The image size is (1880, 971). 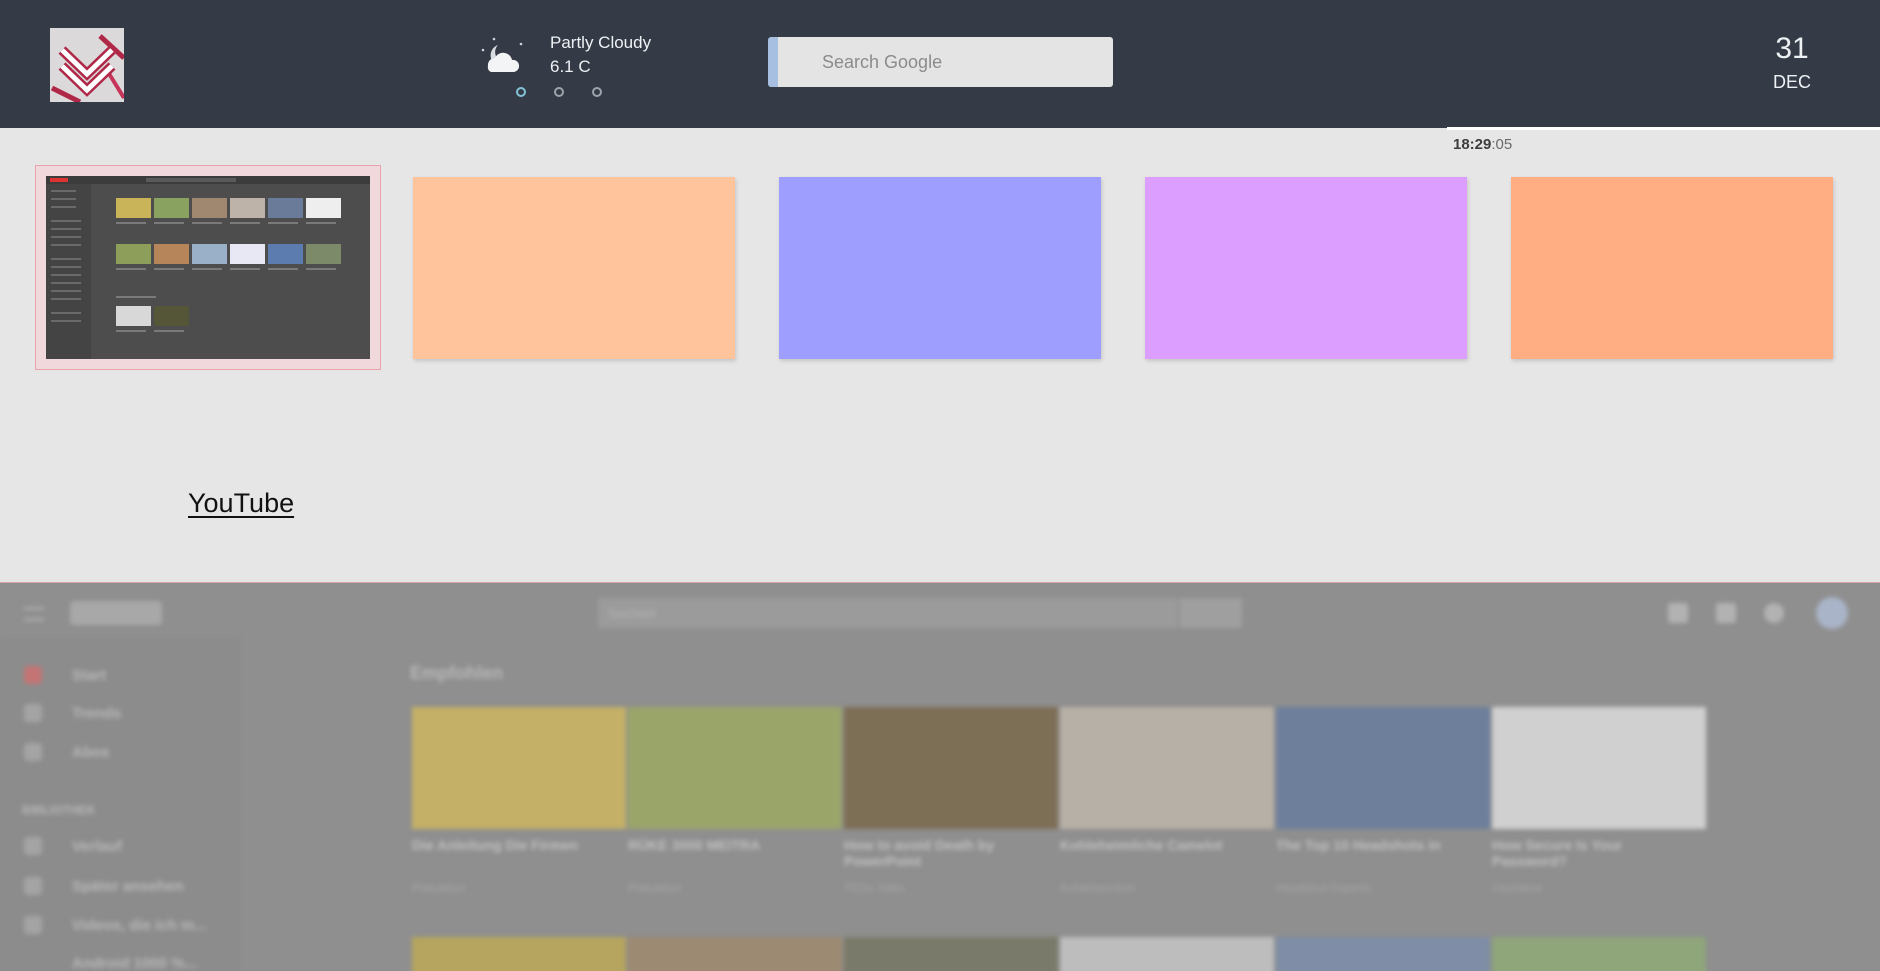 What do you see at coordinates (97, 846) in the screenshot?
I see `library-item: Verlauf` at bounding box center [97, 846].